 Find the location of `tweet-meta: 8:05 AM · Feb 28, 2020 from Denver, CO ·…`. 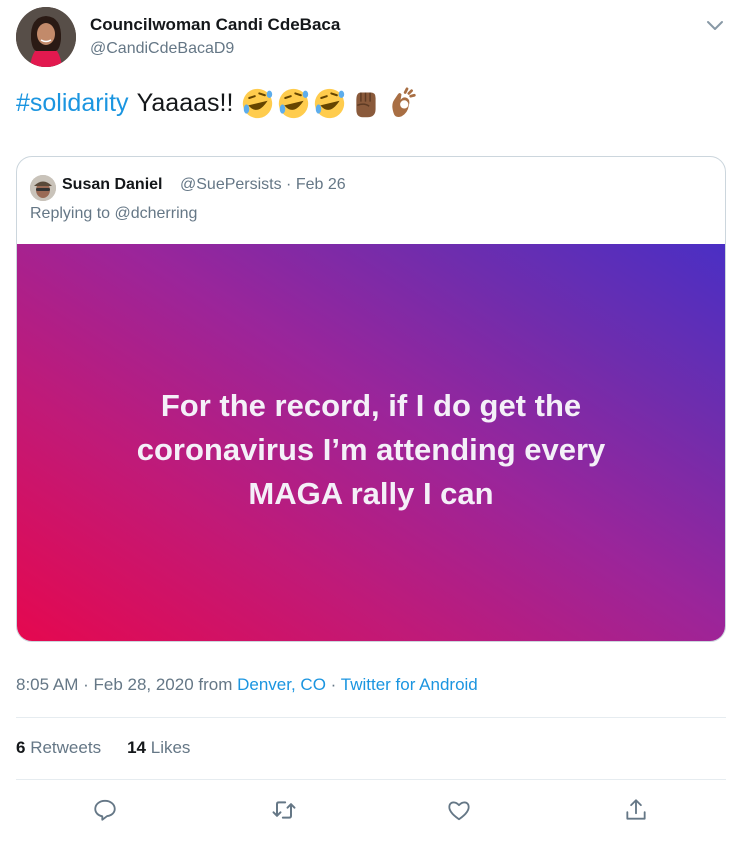

tweet-meta: 8:05 AM · Feb 28, 2020 from Denver, CO ·… is located at coordinates (247, 685).